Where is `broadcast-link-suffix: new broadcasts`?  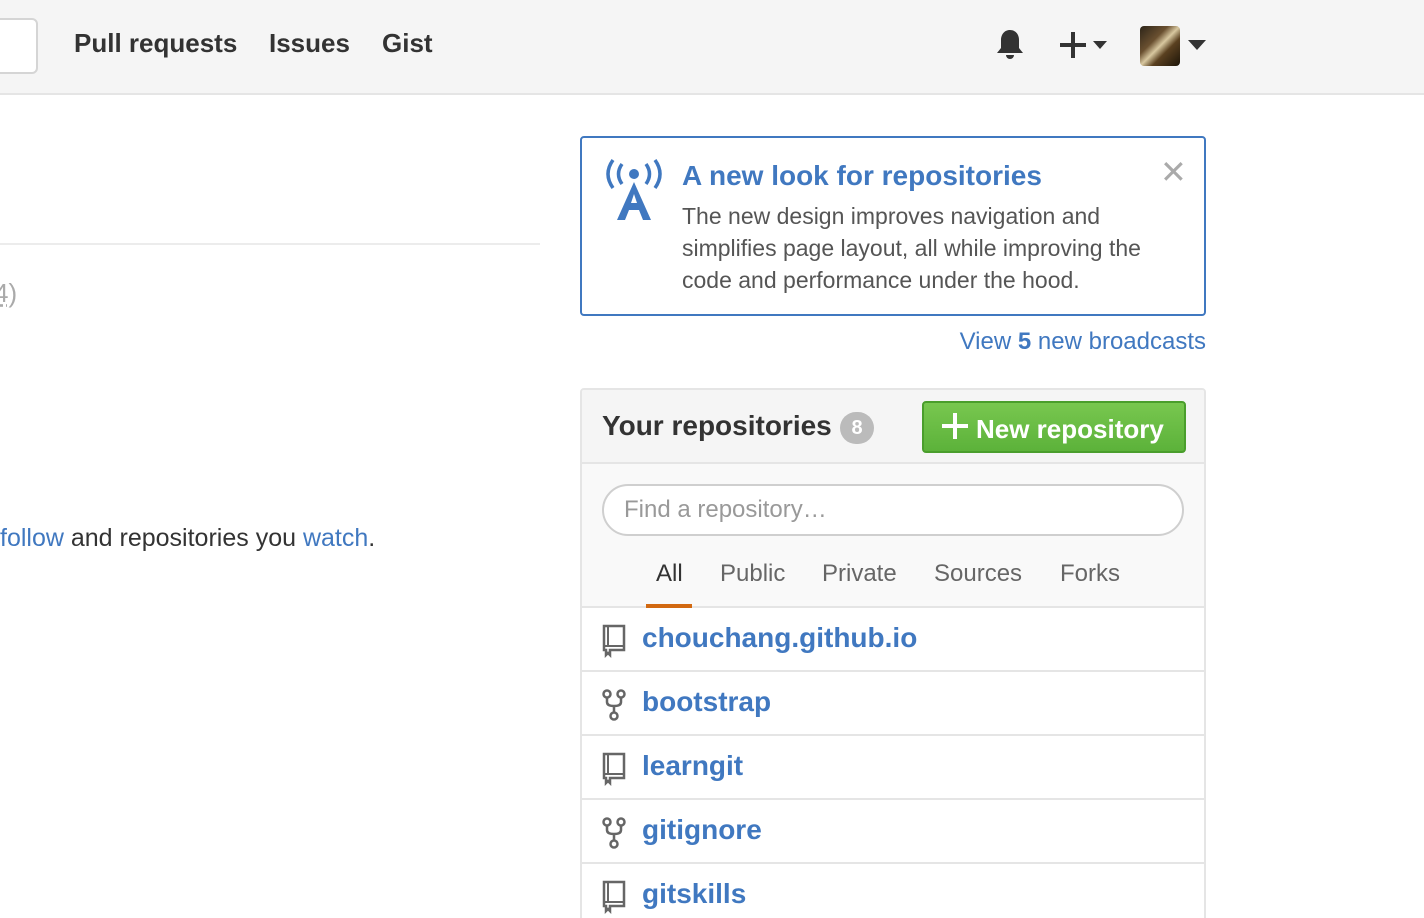 broadcast-link-suffix: new broadcasts is located at coordinates (1118, 341).